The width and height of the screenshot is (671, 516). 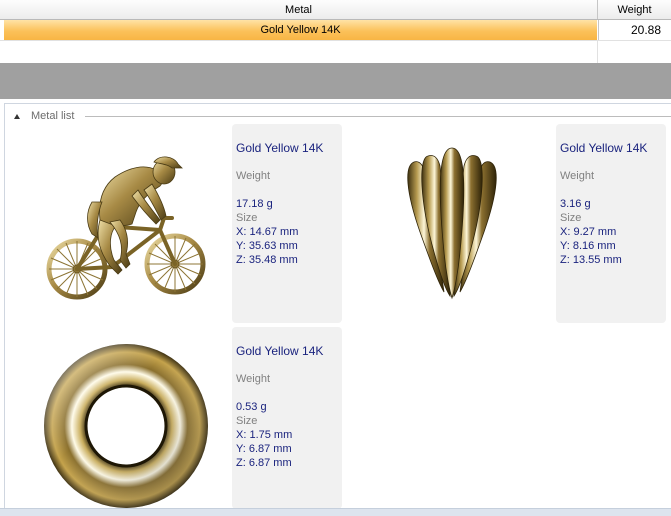 I want to click on splitter, so click(x=335, y=81).